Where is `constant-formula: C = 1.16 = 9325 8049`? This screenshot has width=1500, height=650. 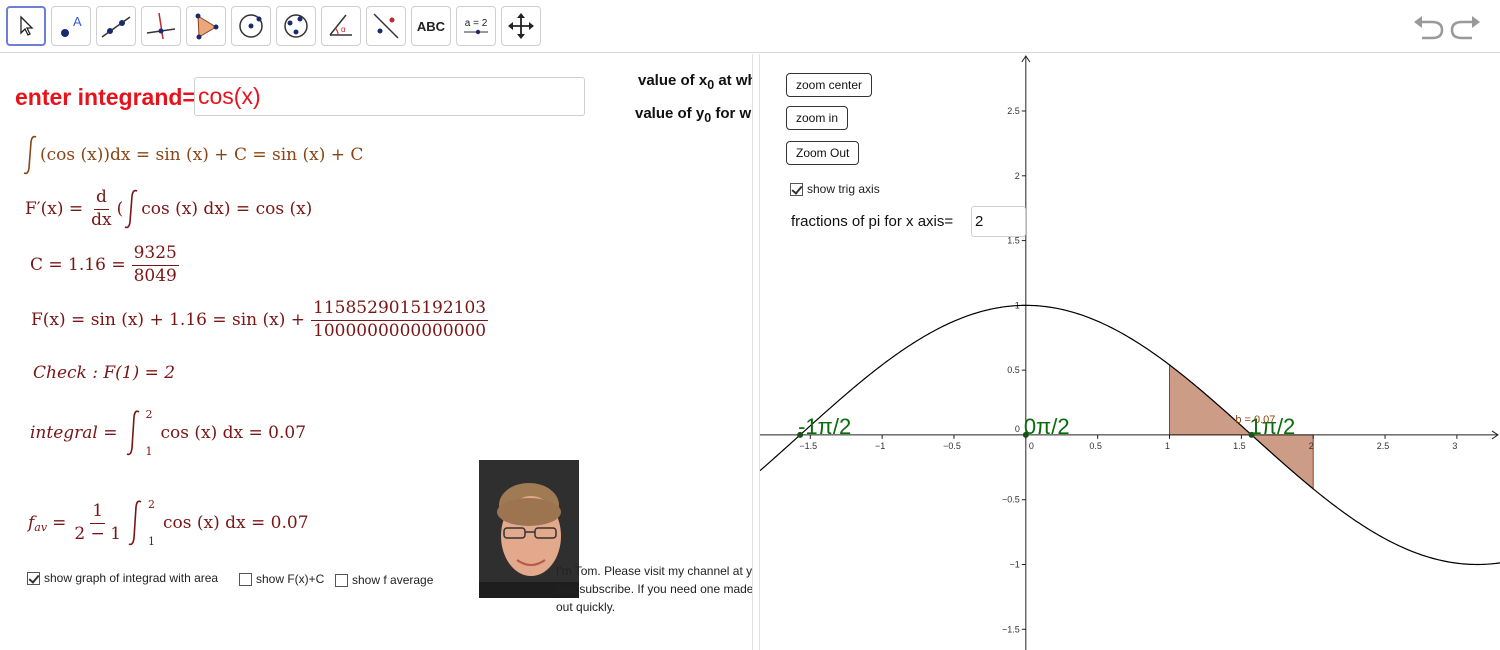 constant-formula: C = 1.16 = 9325 8049 is located at coordinates (104, 264).